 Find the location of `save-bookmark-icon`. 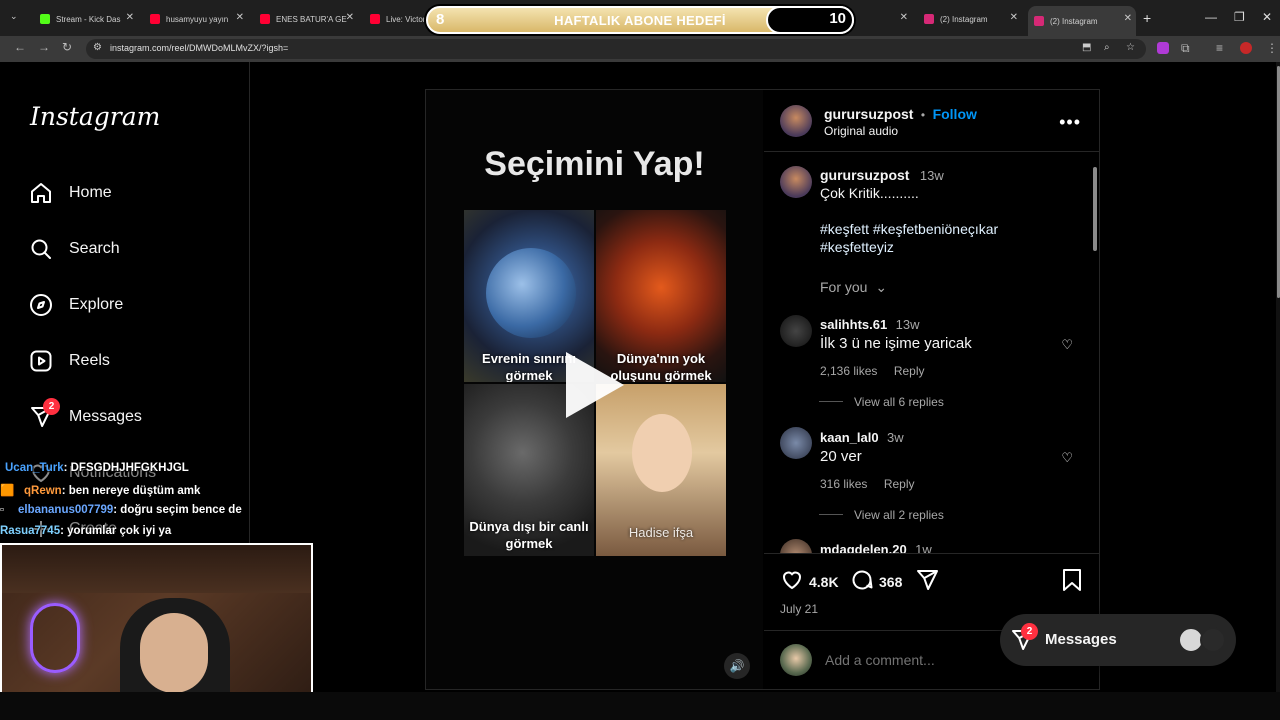

save-bookmark-icon is located at coordinates (1072, 583).